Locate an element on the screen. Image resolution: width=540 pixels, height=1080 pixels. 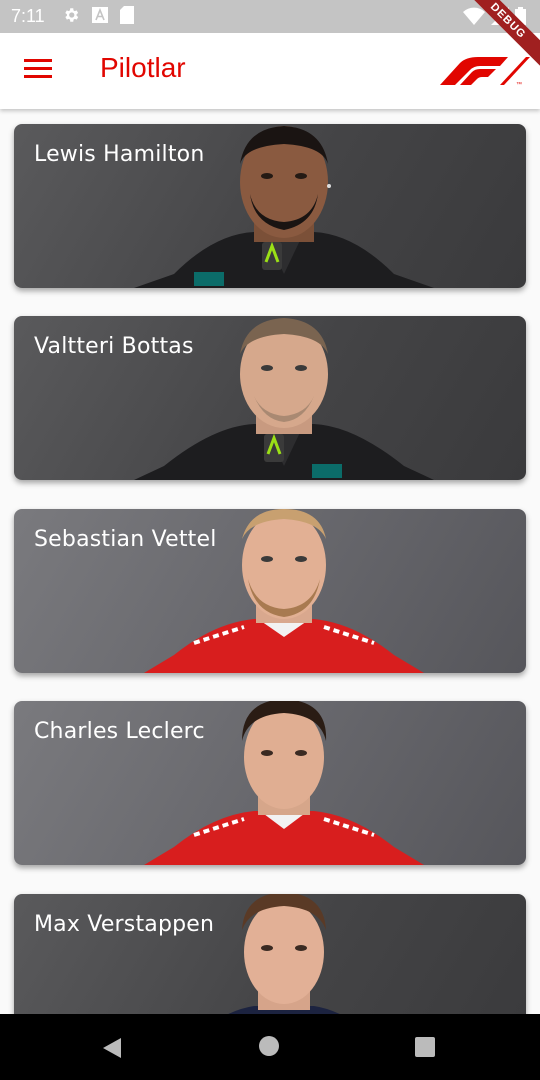
app-bar: Pilotlar ™ is located at coordinates (270, 71).